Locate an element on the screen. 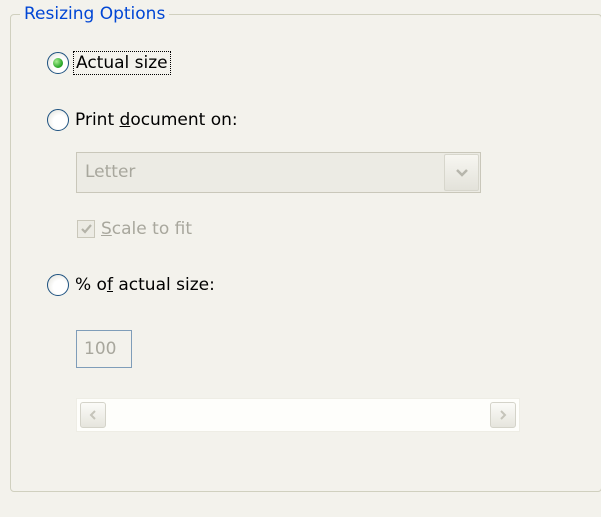  paper-size-dropdown-button is located at coordinates (461, 172).